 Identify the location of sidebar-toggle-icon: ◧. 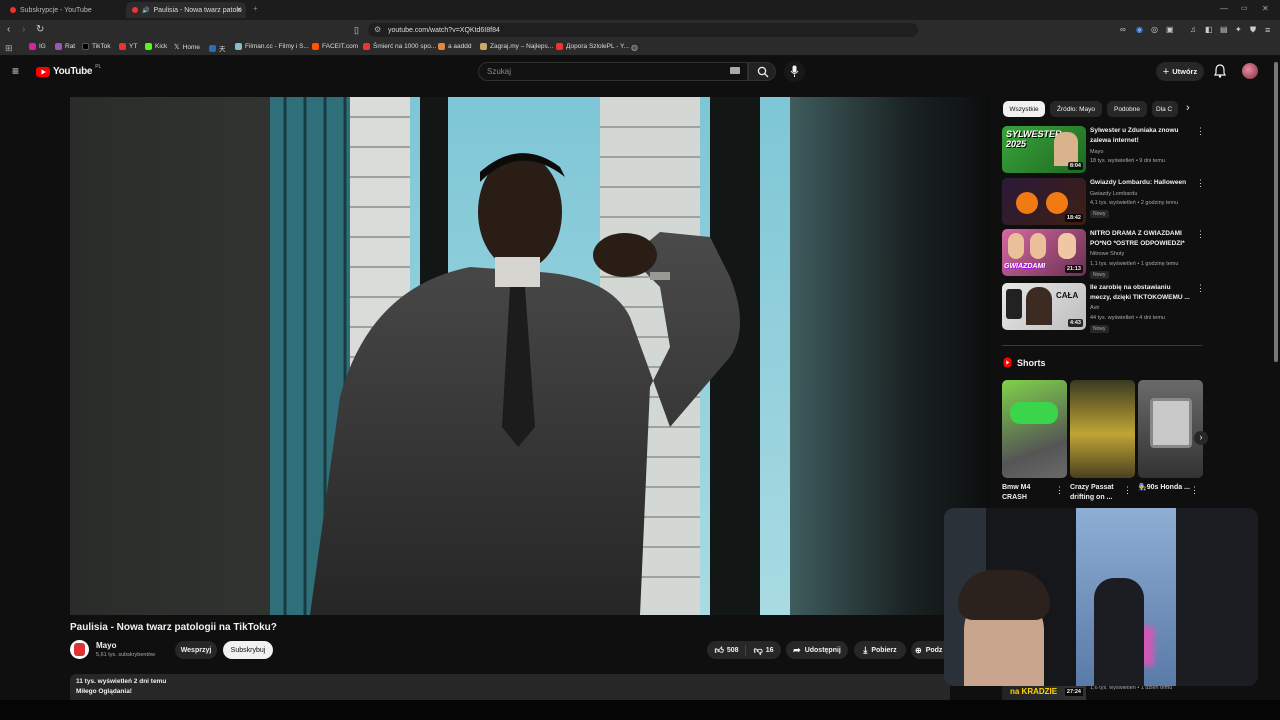
(1209, 30).